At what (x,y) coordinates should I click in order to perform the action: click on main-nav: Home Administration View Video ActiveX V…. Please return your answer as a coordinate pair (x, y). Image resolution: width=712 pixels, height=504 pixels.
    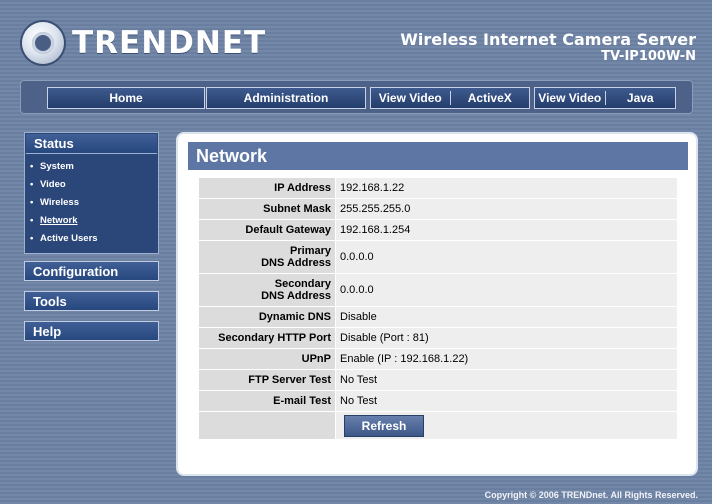
    Looking at the image, I should click on (356, 97).